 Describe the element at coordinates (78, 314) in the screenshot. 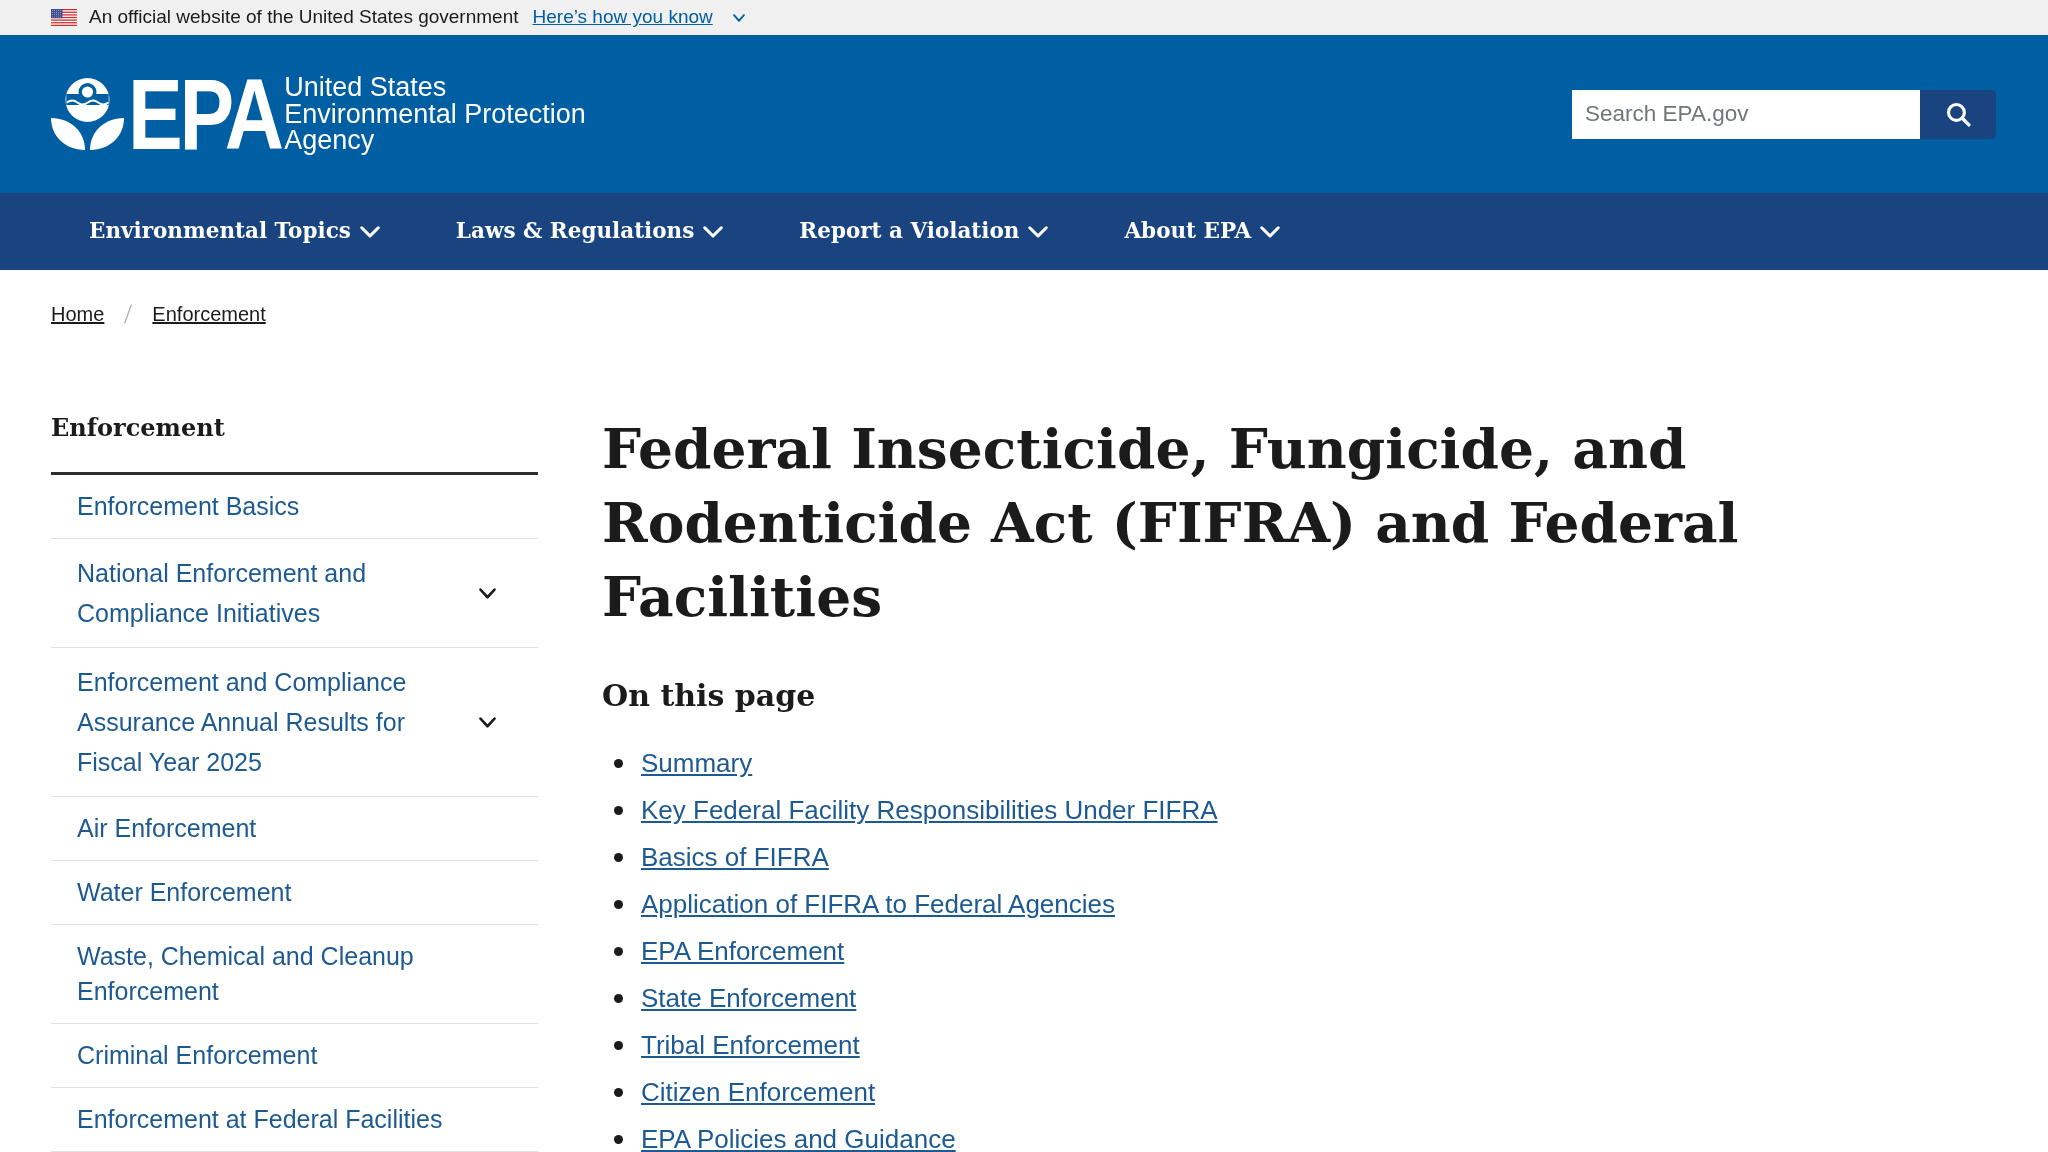

I see `breadcrumb-link: Home` at that location.